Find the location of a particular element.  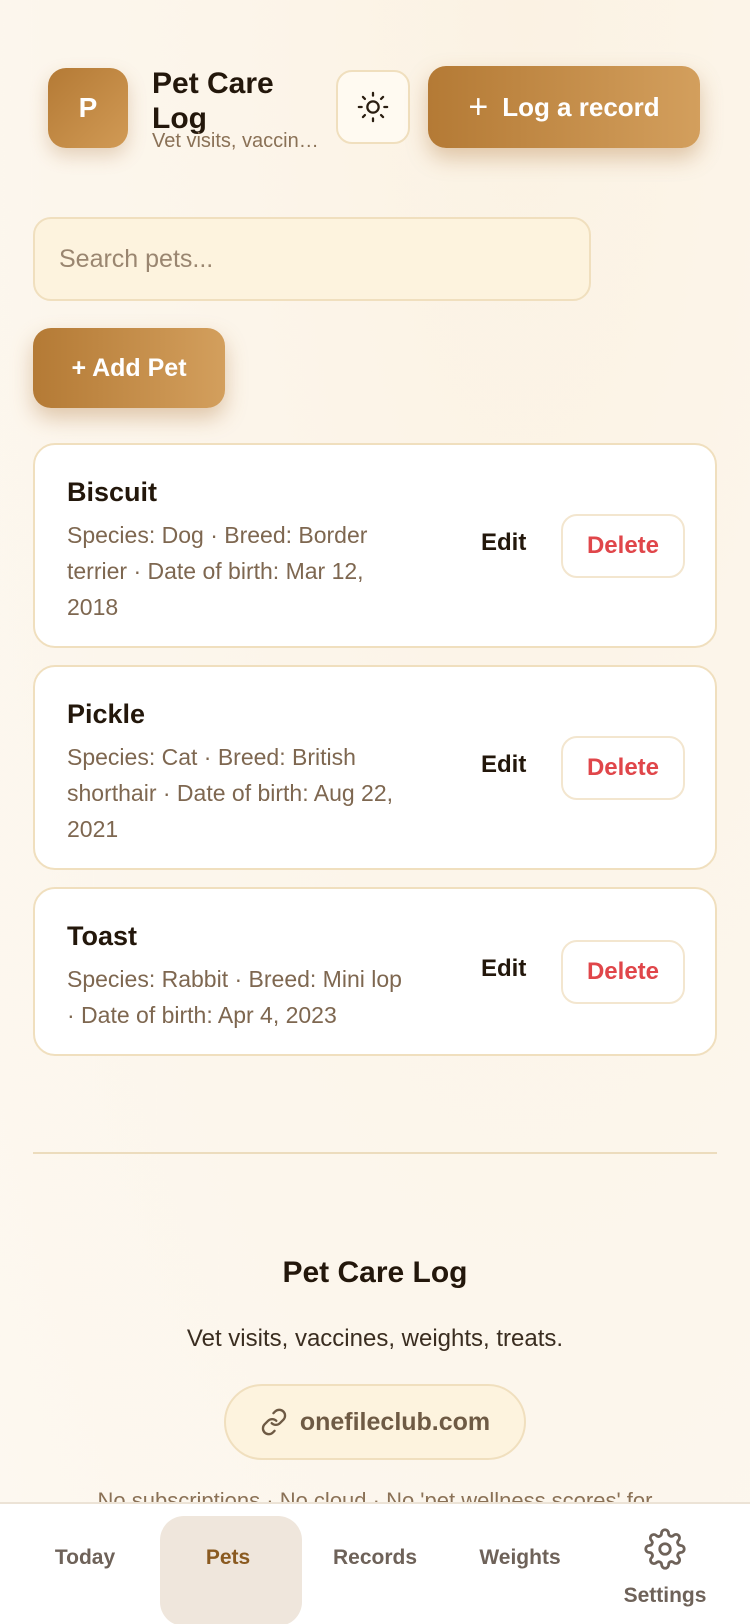

website-link-label: onefileclub.com is located at coordinates (395, 1421).